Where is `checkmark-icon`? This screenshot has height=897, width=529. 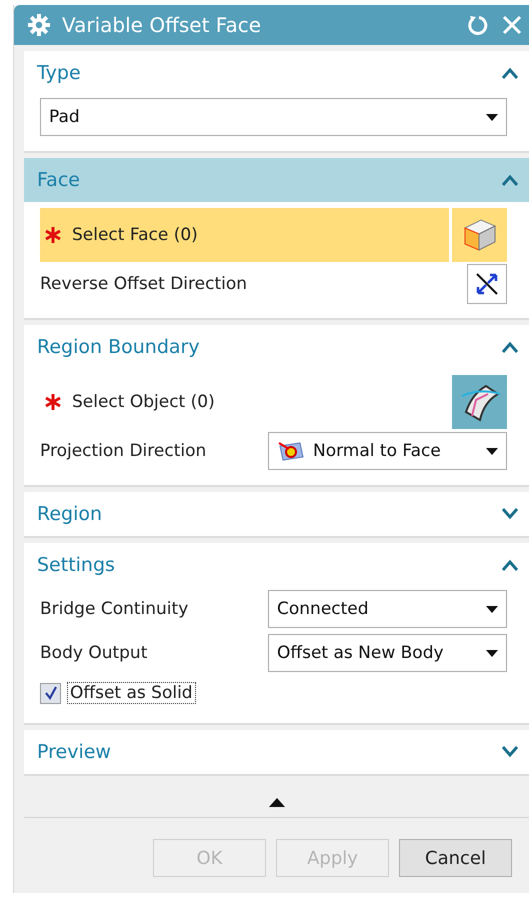
checkmark-icon is located at coordinates (51, 693).